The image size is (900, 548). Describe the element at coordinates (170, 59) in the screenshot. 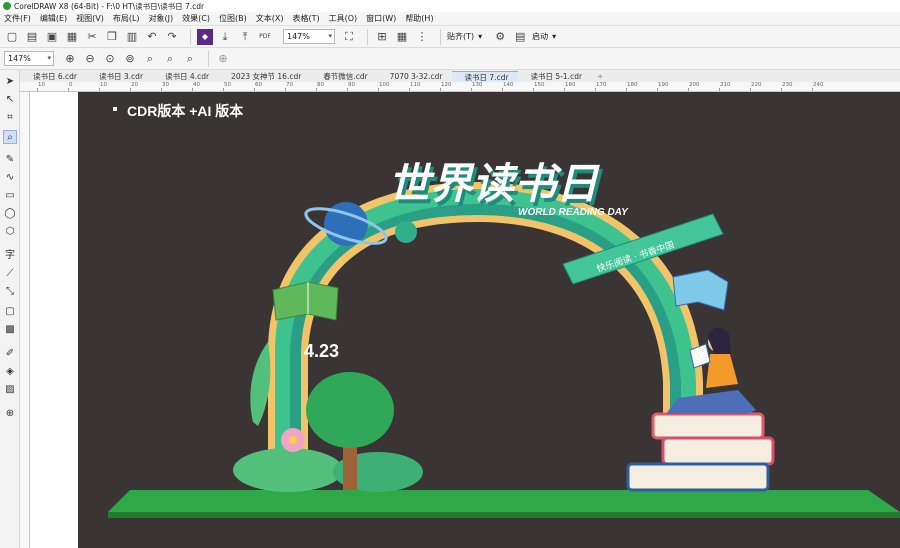

I see `zoom-to-width-icon: ⌕` at that location.